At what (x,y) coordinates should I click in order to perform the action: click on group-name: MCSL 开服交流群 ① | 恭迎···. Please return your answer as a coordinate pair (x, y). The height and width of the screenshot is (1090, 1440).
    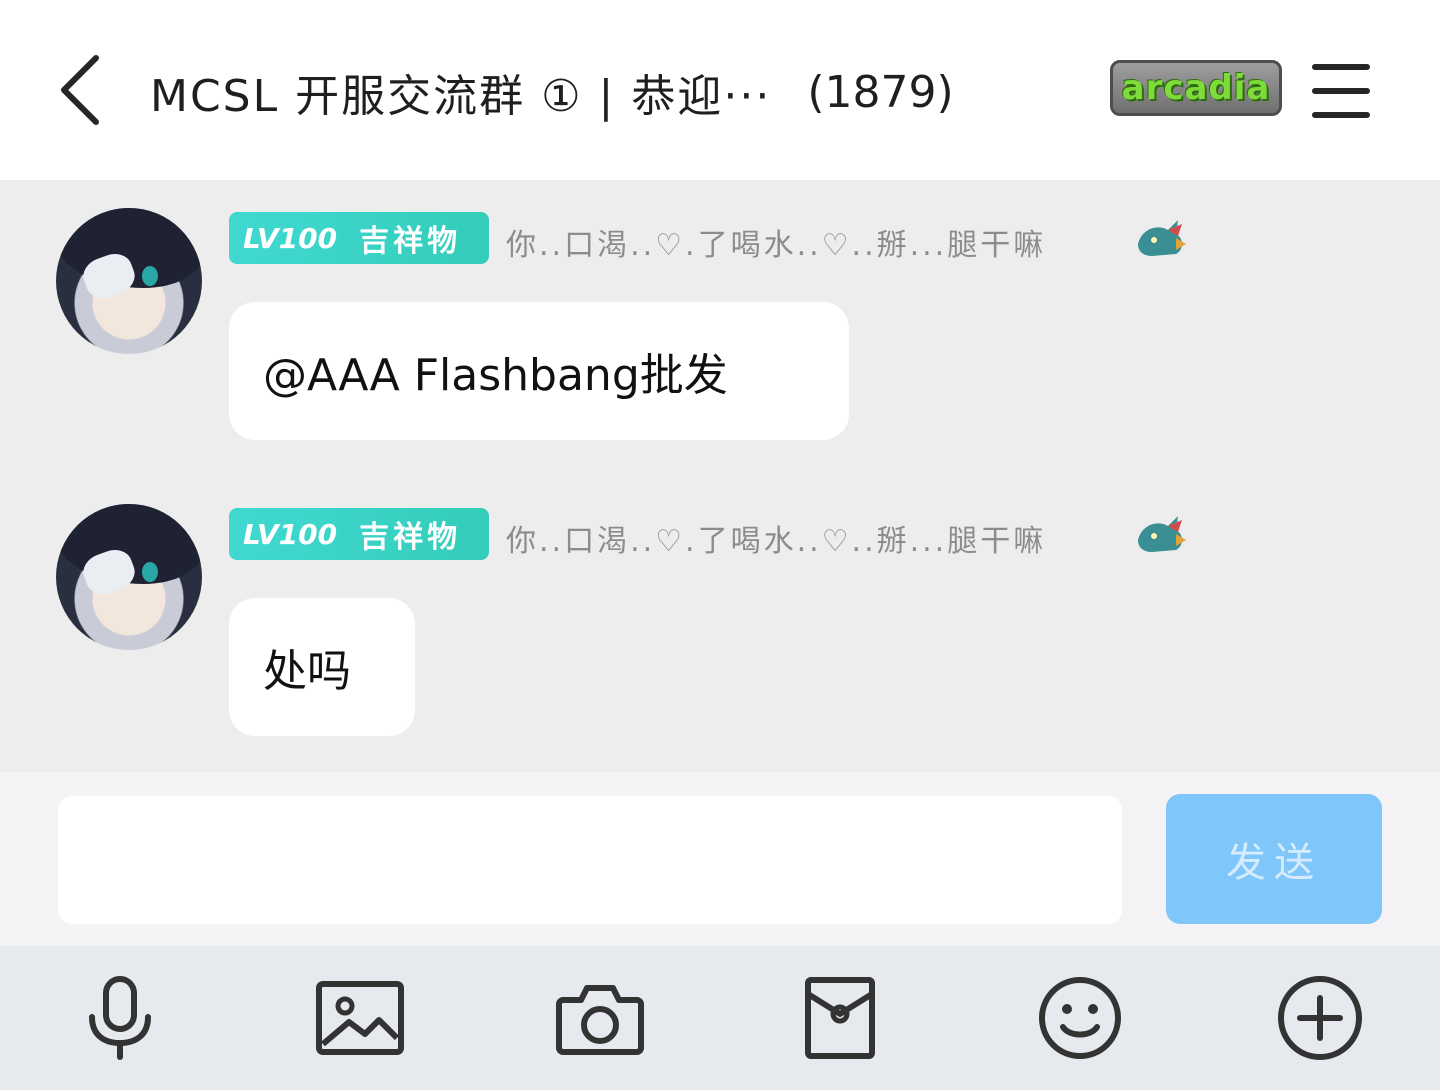
    Looking at the image, I should click on (461, 96).